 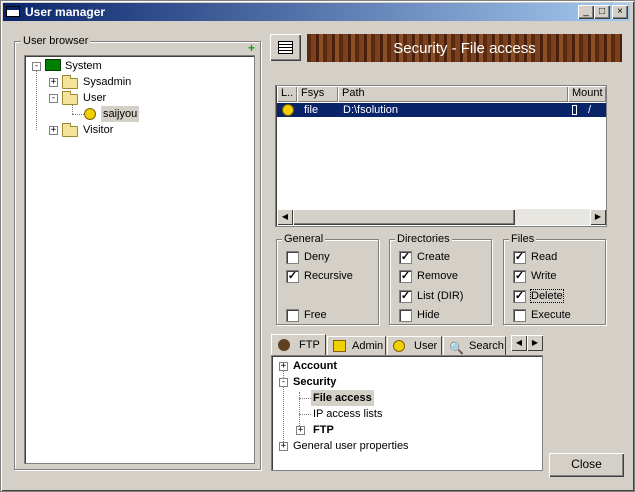 I want to click on expand-visitor-icon: +, so click(x=53, y=130).